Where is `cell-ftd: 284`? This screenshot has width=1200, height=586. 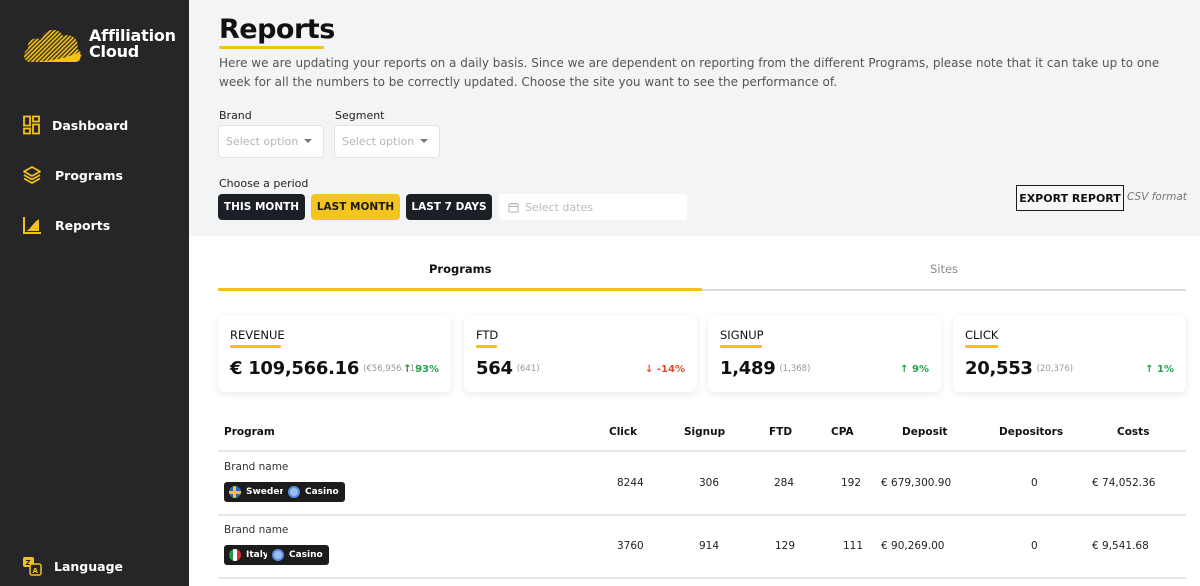 cell-ftd: 284 is located at coordinates (784, 483).